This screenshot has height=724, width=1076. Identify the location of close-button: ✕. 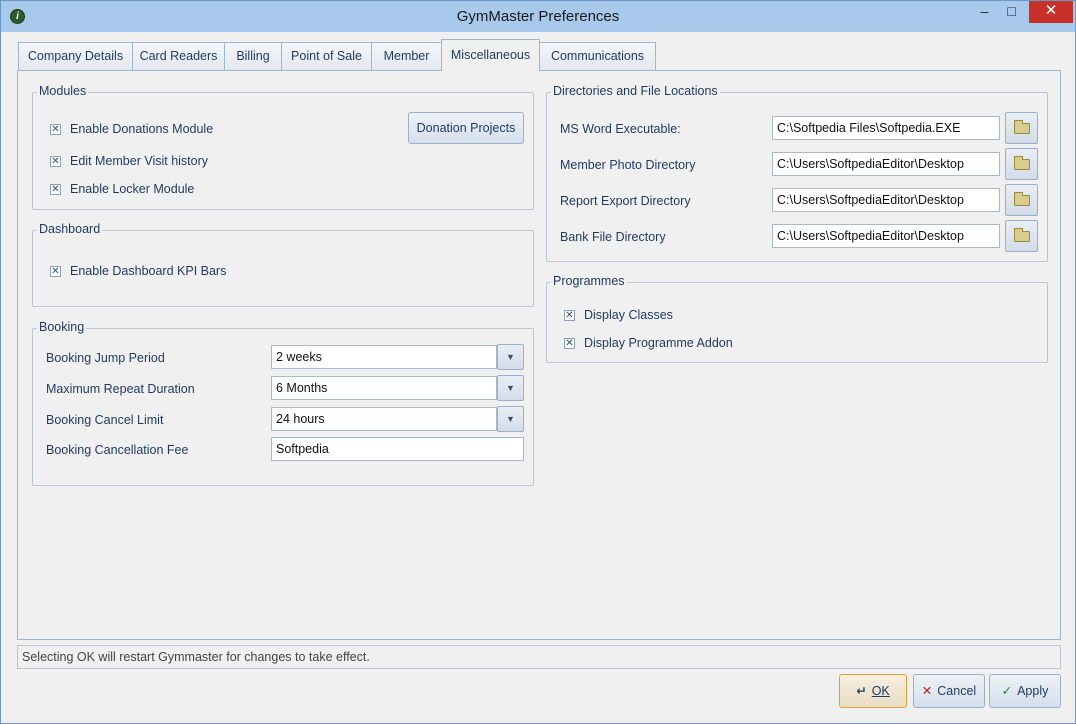
(1051, 12).